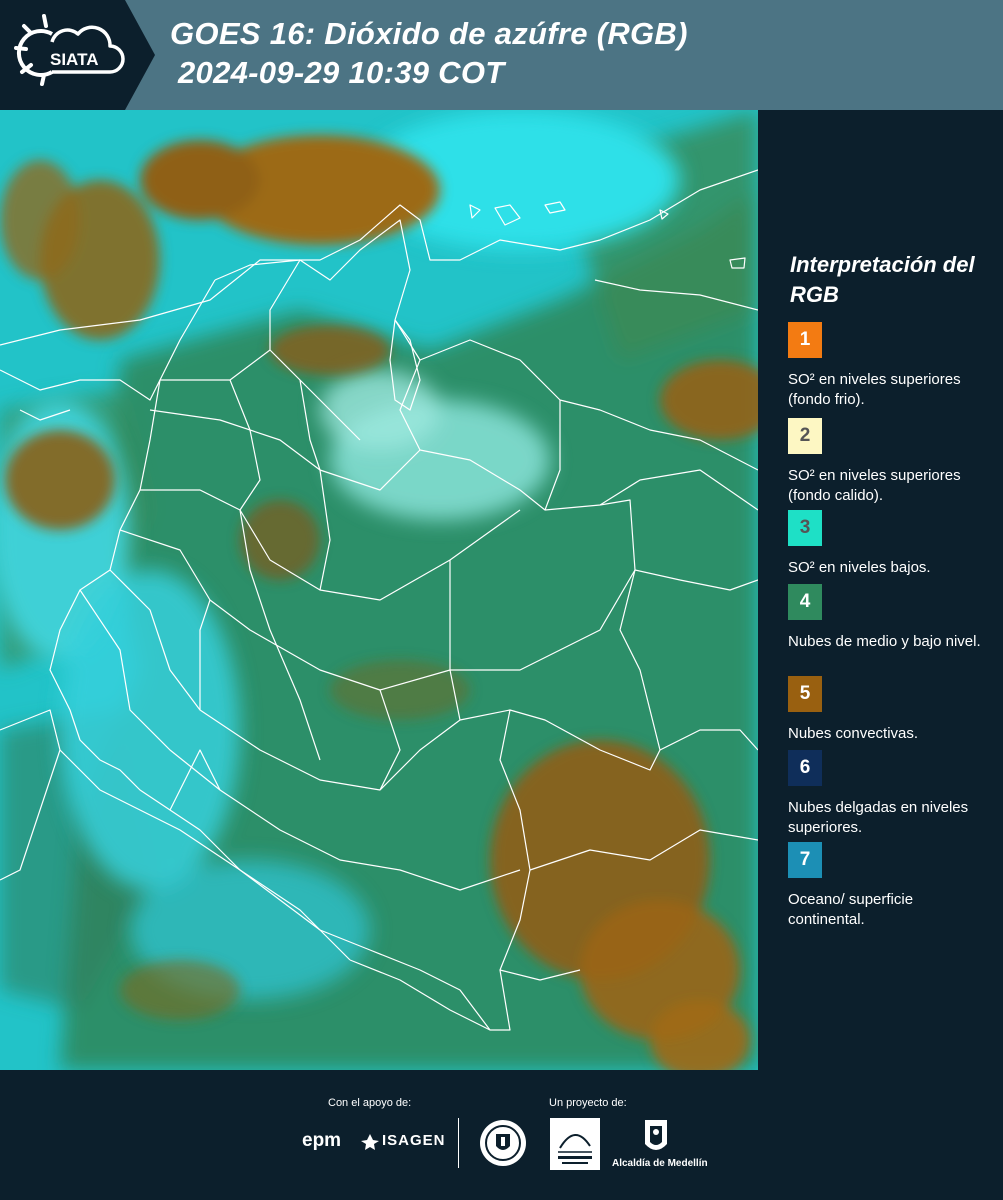 The width and height of the screenshot is (1003, 1200). I want to click on legend-title: Interpretación del RGB, so click(882, 279).